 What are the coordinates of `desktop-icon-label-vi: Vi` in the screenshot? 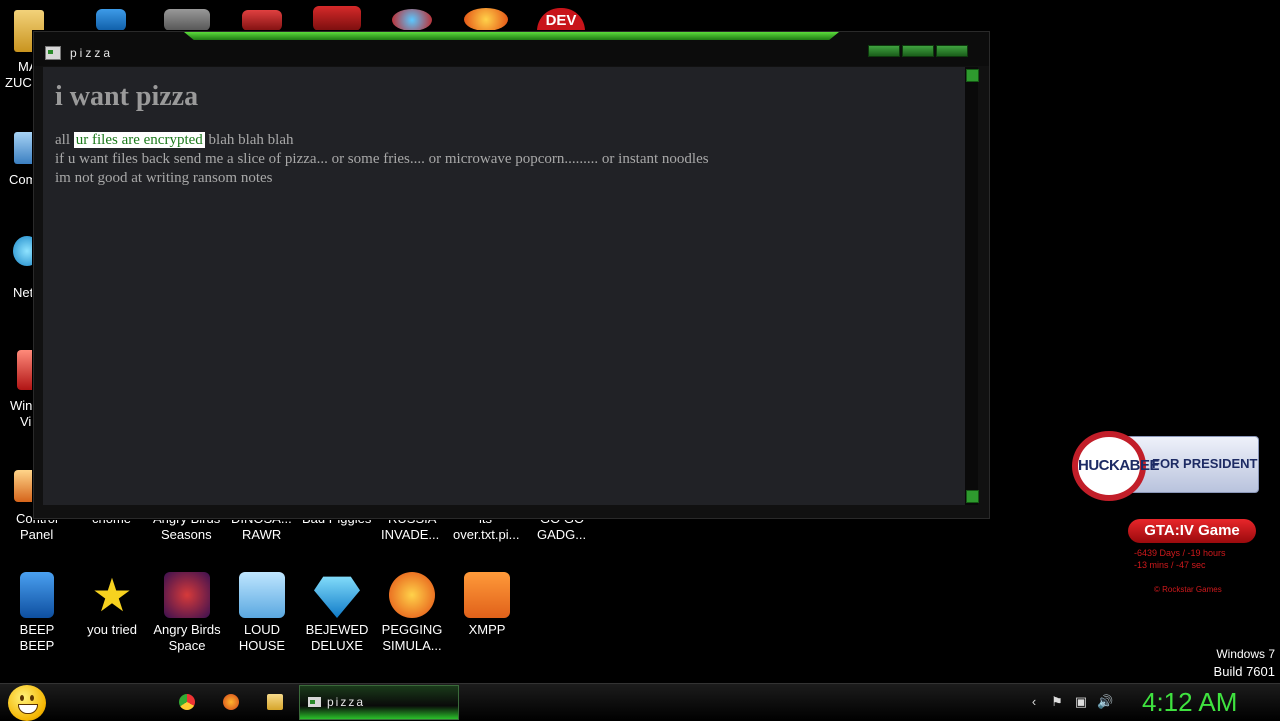 It's located at (26, 421).